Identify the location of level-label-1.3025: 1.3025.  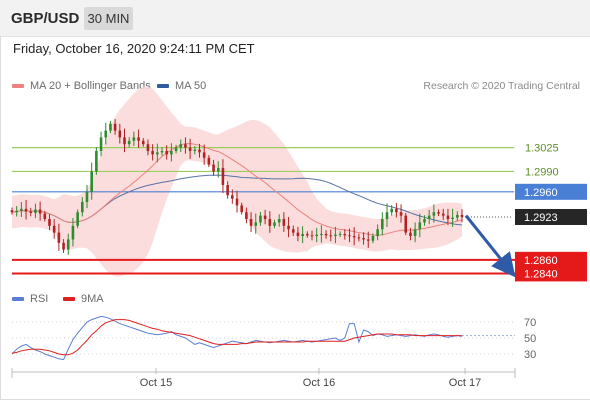
(542, 149).